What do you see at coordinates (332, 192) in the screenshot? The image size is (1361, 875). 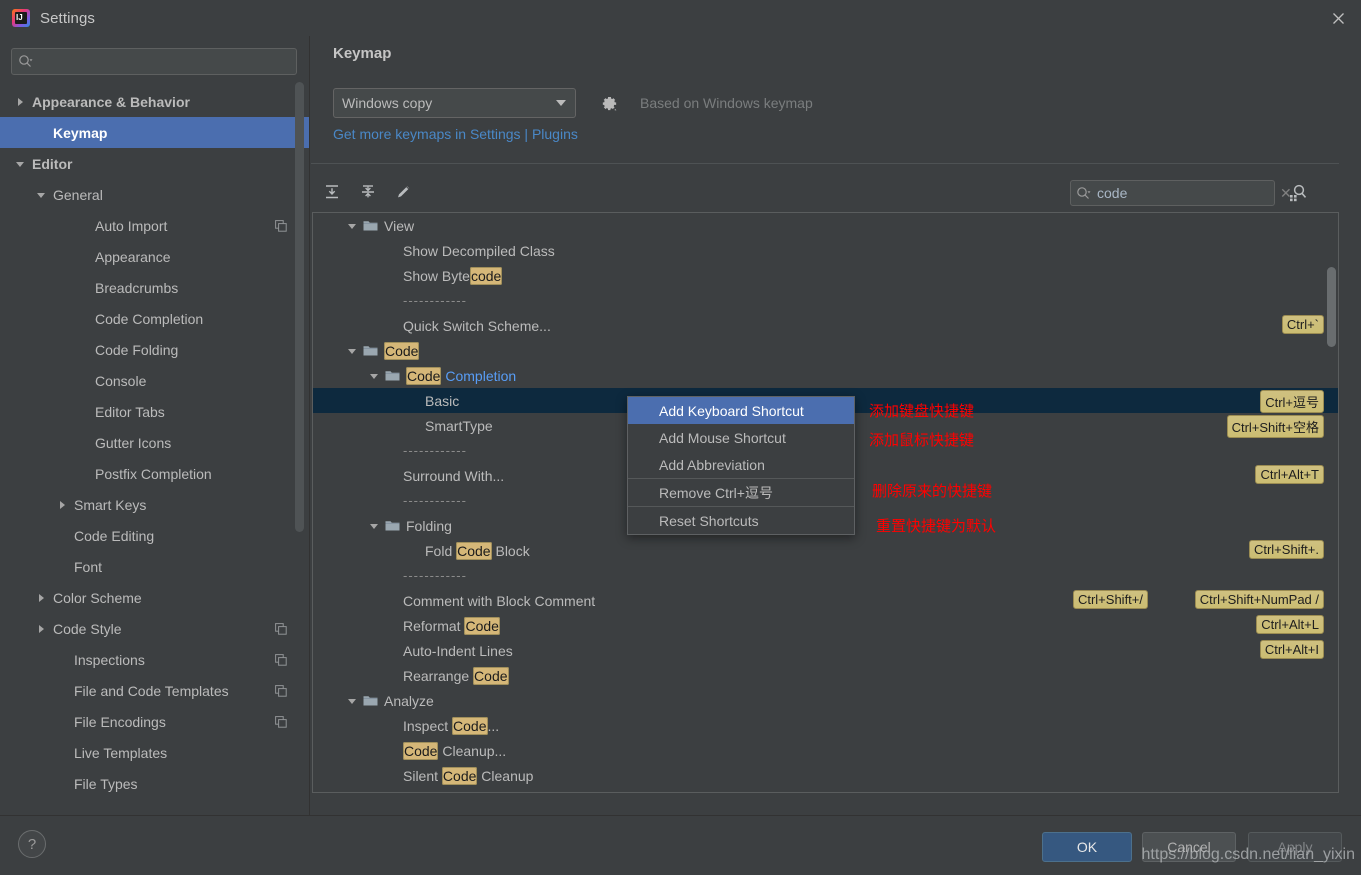 I see `expand-all-icon` at bounding box center [332, 192].